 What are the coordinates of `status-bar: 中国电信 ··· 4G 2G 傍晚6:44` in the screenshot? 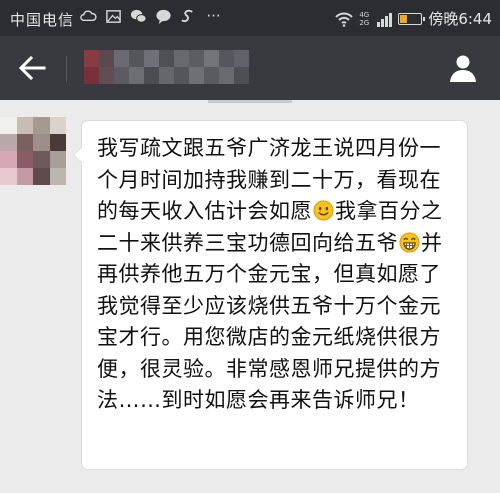 It's located at (250, 18).